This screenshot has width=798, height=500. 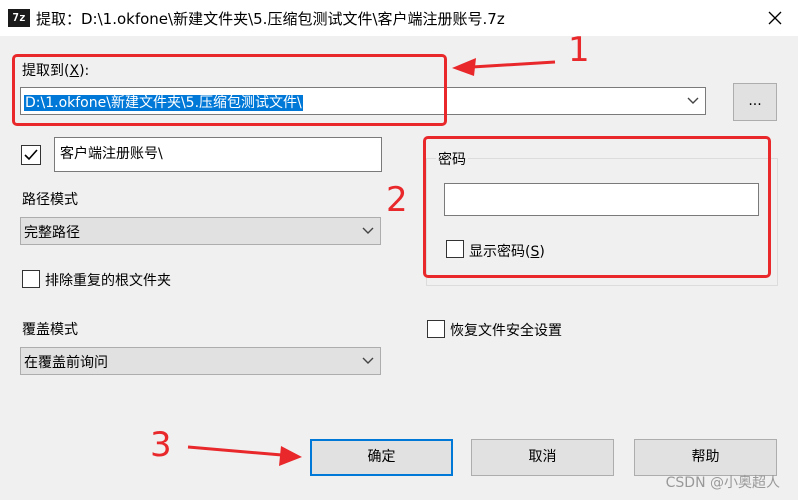 What do you see at coordinates (244, 455) in the screenshot?
I see `arrow-3-icon` at bounding box center [244, 455].